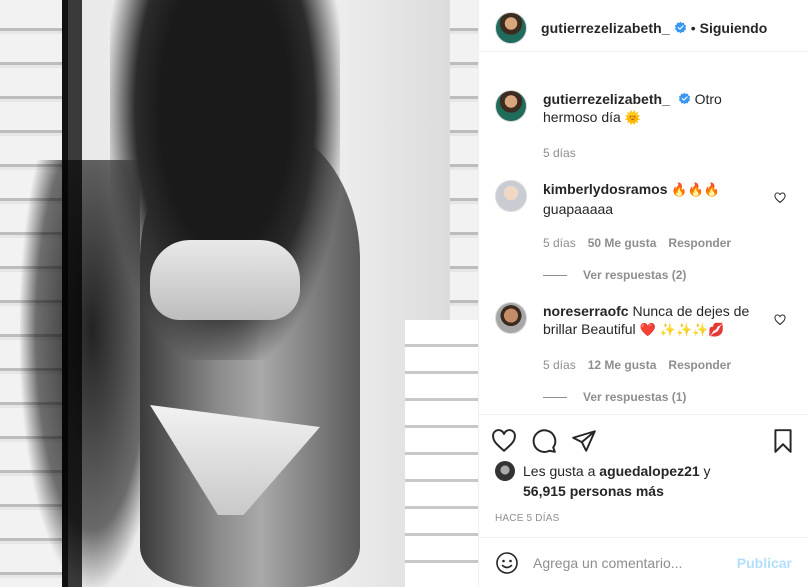  What do you see at coordinates (635, 562) in the screenshot?
I see `comment-input` at bounding box center [635, 562].